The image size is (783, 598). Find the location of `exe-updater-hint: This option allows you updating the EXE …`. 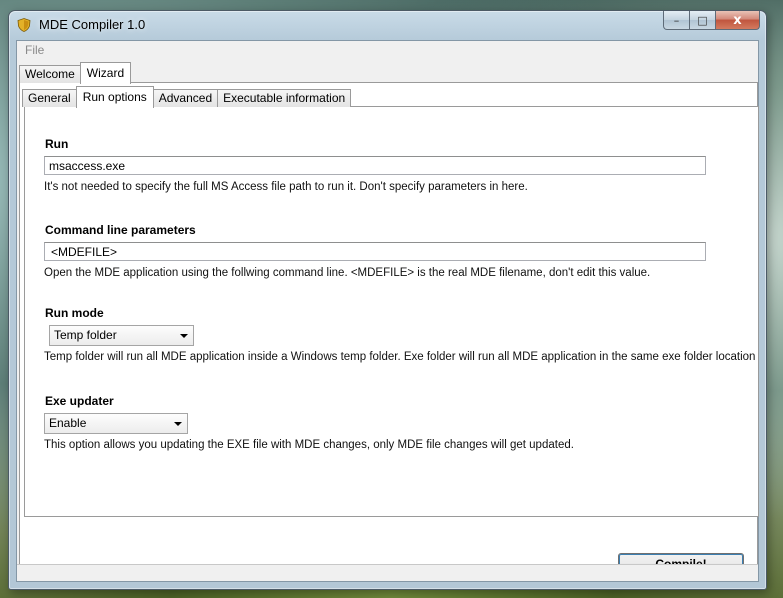

exe-updater-hint: This option allows you updating the EXE … is located at coordinates (309, 445).